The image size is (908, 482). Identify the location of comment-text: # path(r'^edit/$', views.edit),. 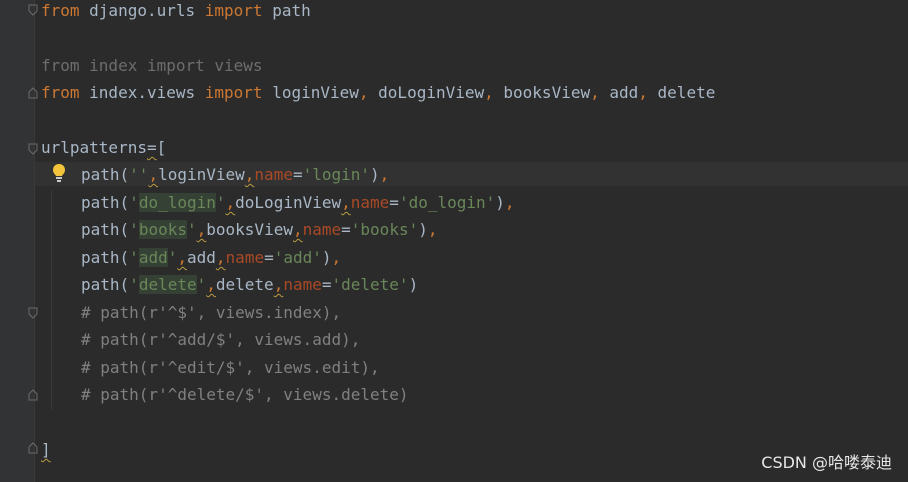
(230, 367).